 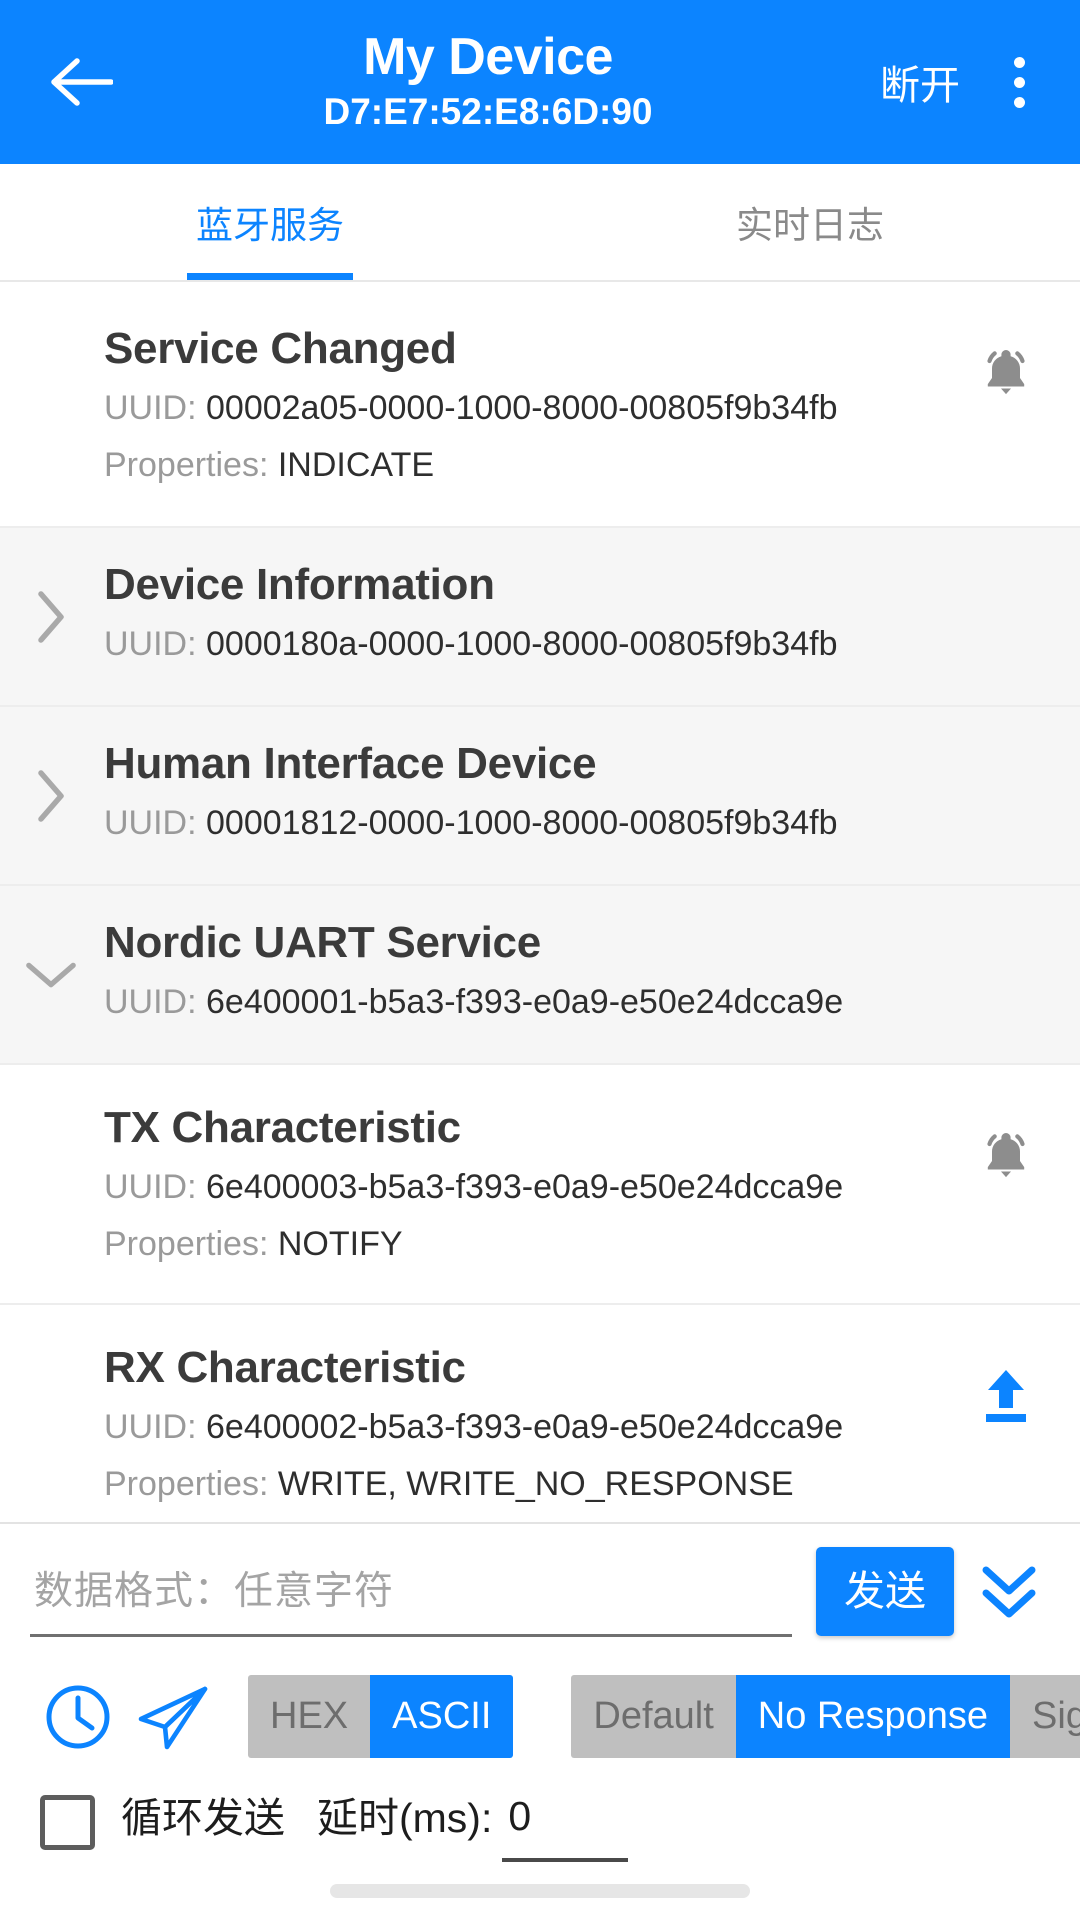 What do you see at coordinates (522, 643) in the screenshot?
I see `uuid-value: 0000180a-0000-1000-8000-00805f9b34fb` at bounding box center [522, 643].